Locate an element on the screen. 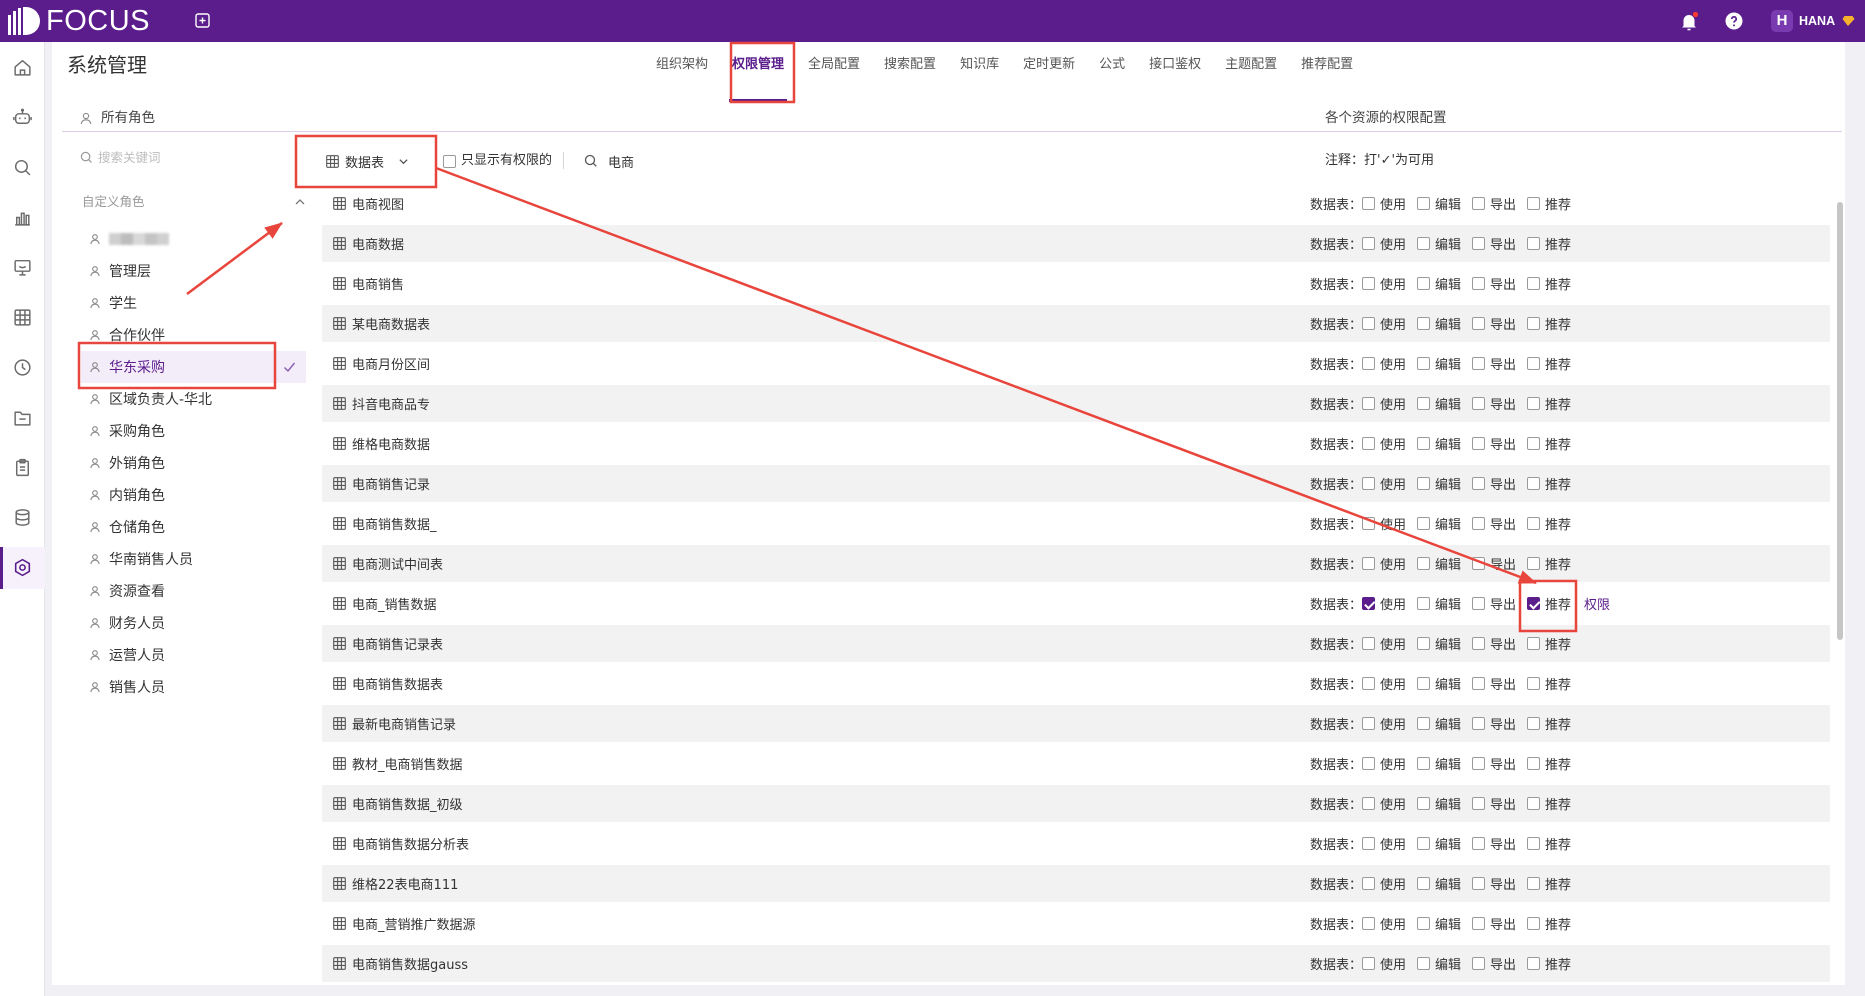 The width and height of the screenshot is (1865, 996). nav-tab: 知识库 is located at coordinates (979, 65).